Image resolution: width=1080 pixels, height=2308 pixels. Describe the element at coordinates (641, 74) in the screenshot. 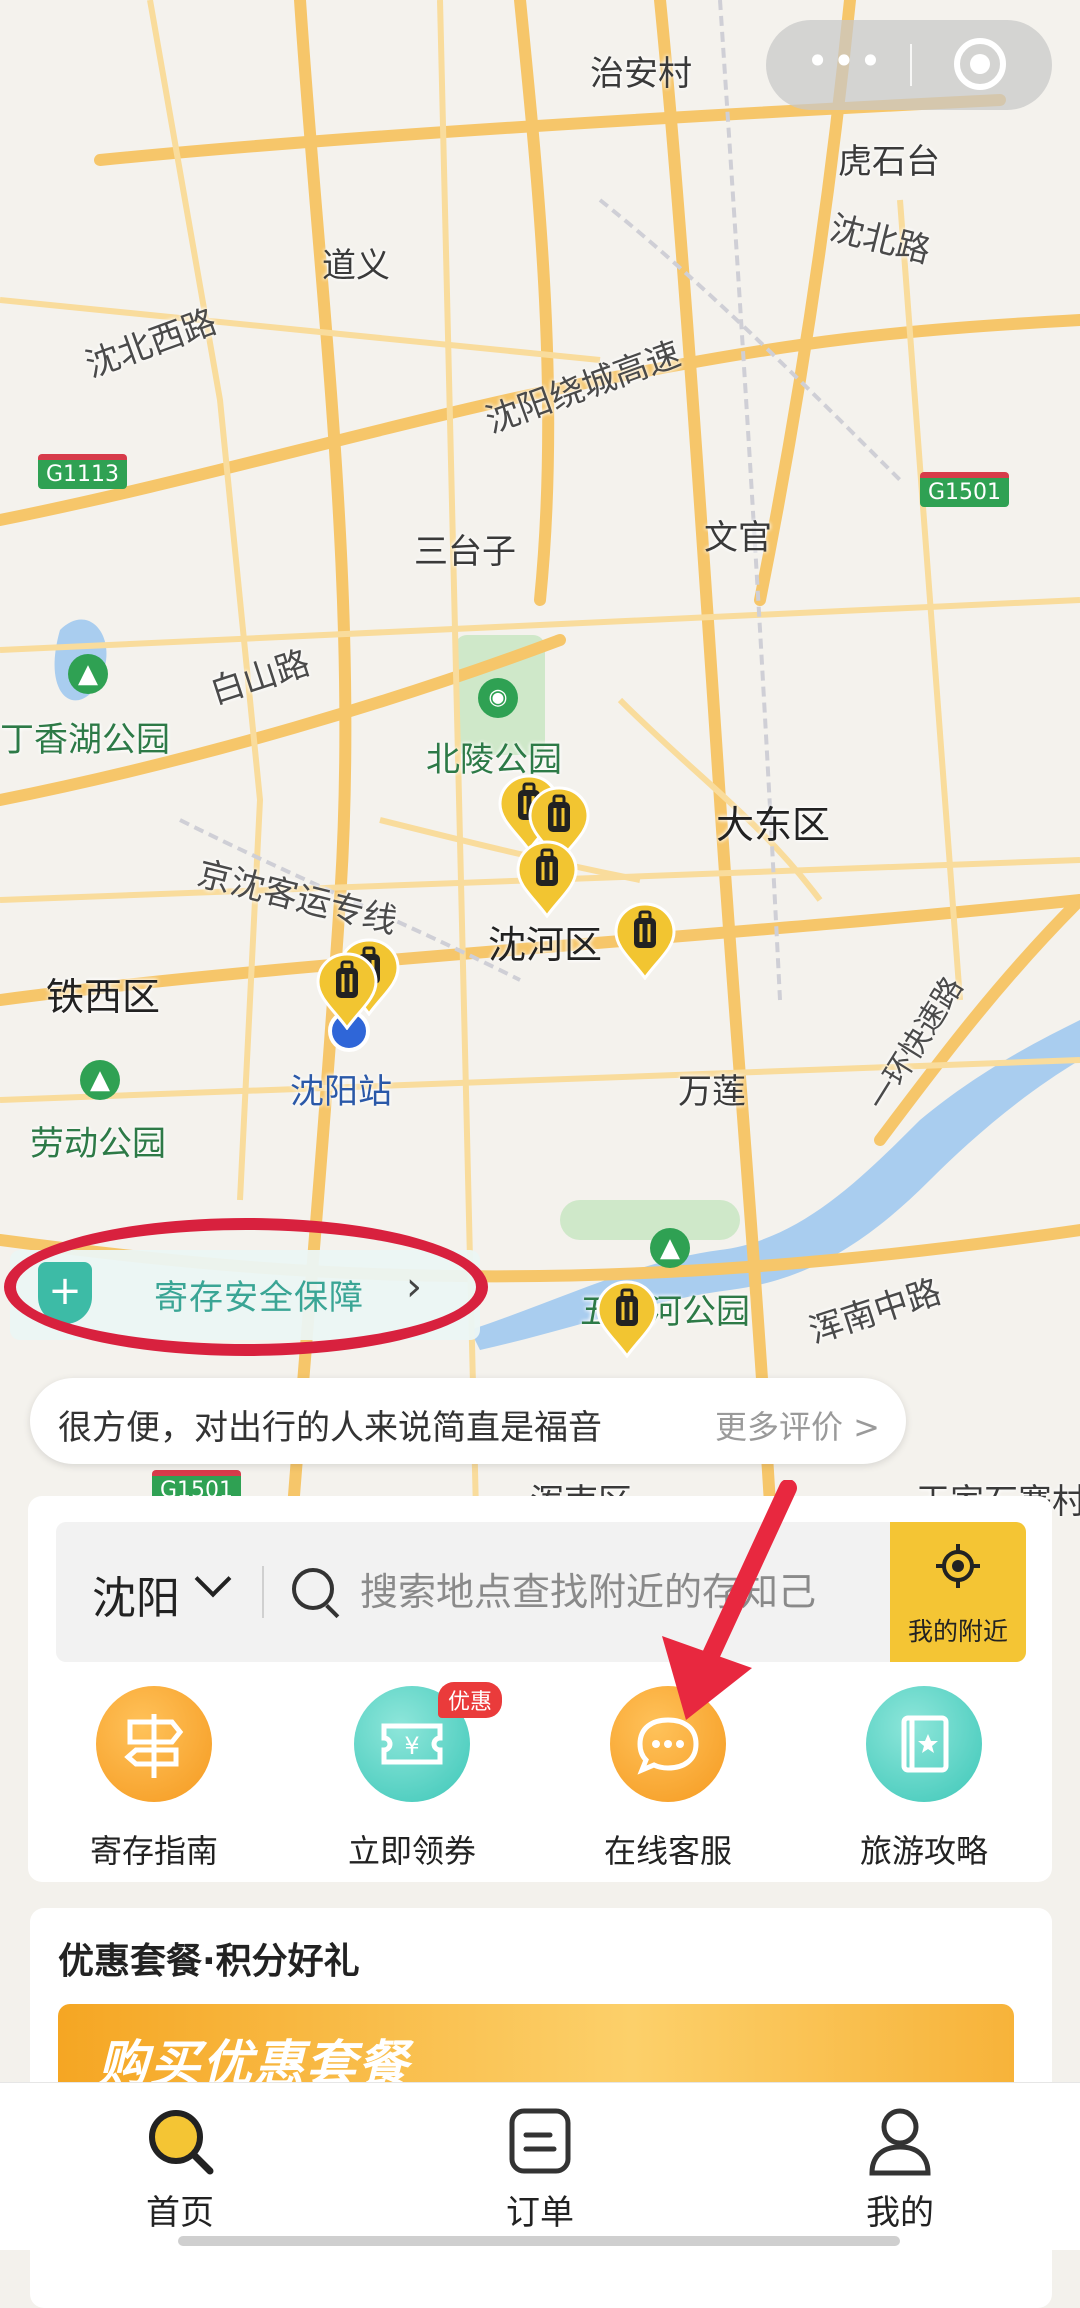

I see `map-label: 治安村` at that location.